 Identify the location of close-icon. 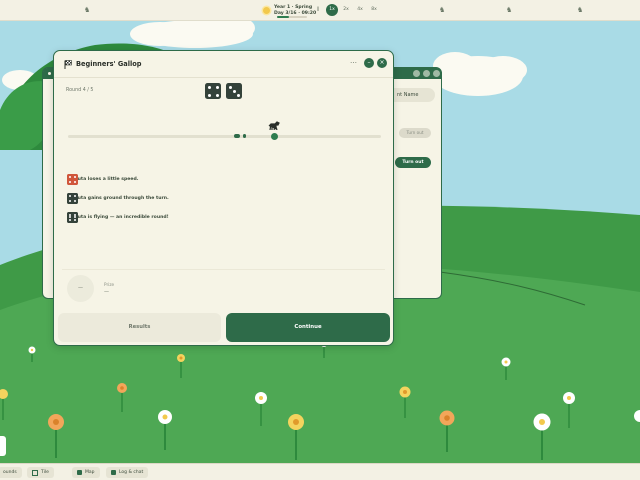
(436, 73).